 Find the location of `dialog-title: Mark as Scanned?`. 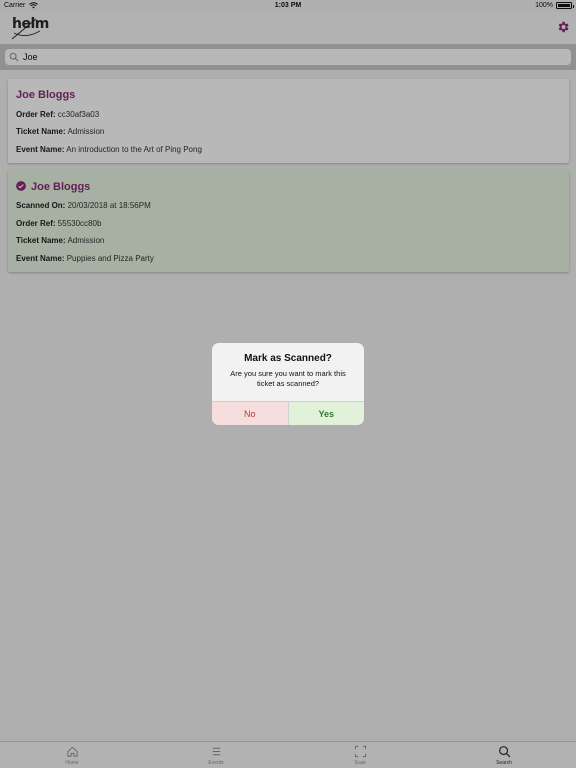

dialog-title: Mark as Scanned? is located at coordinates (288, 358).